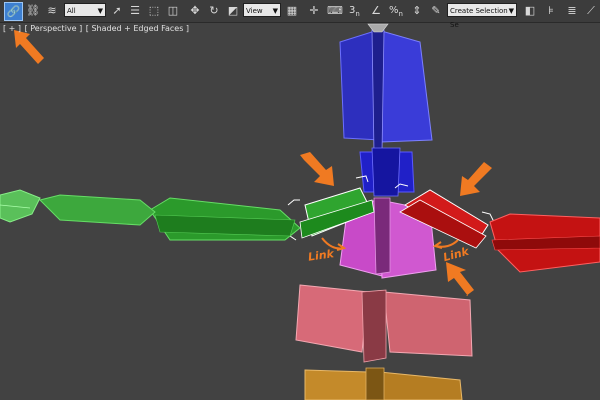 The height and width of the screenshot is (400, 600). I want to click on scale-icon: ◩, so click(233, 10).